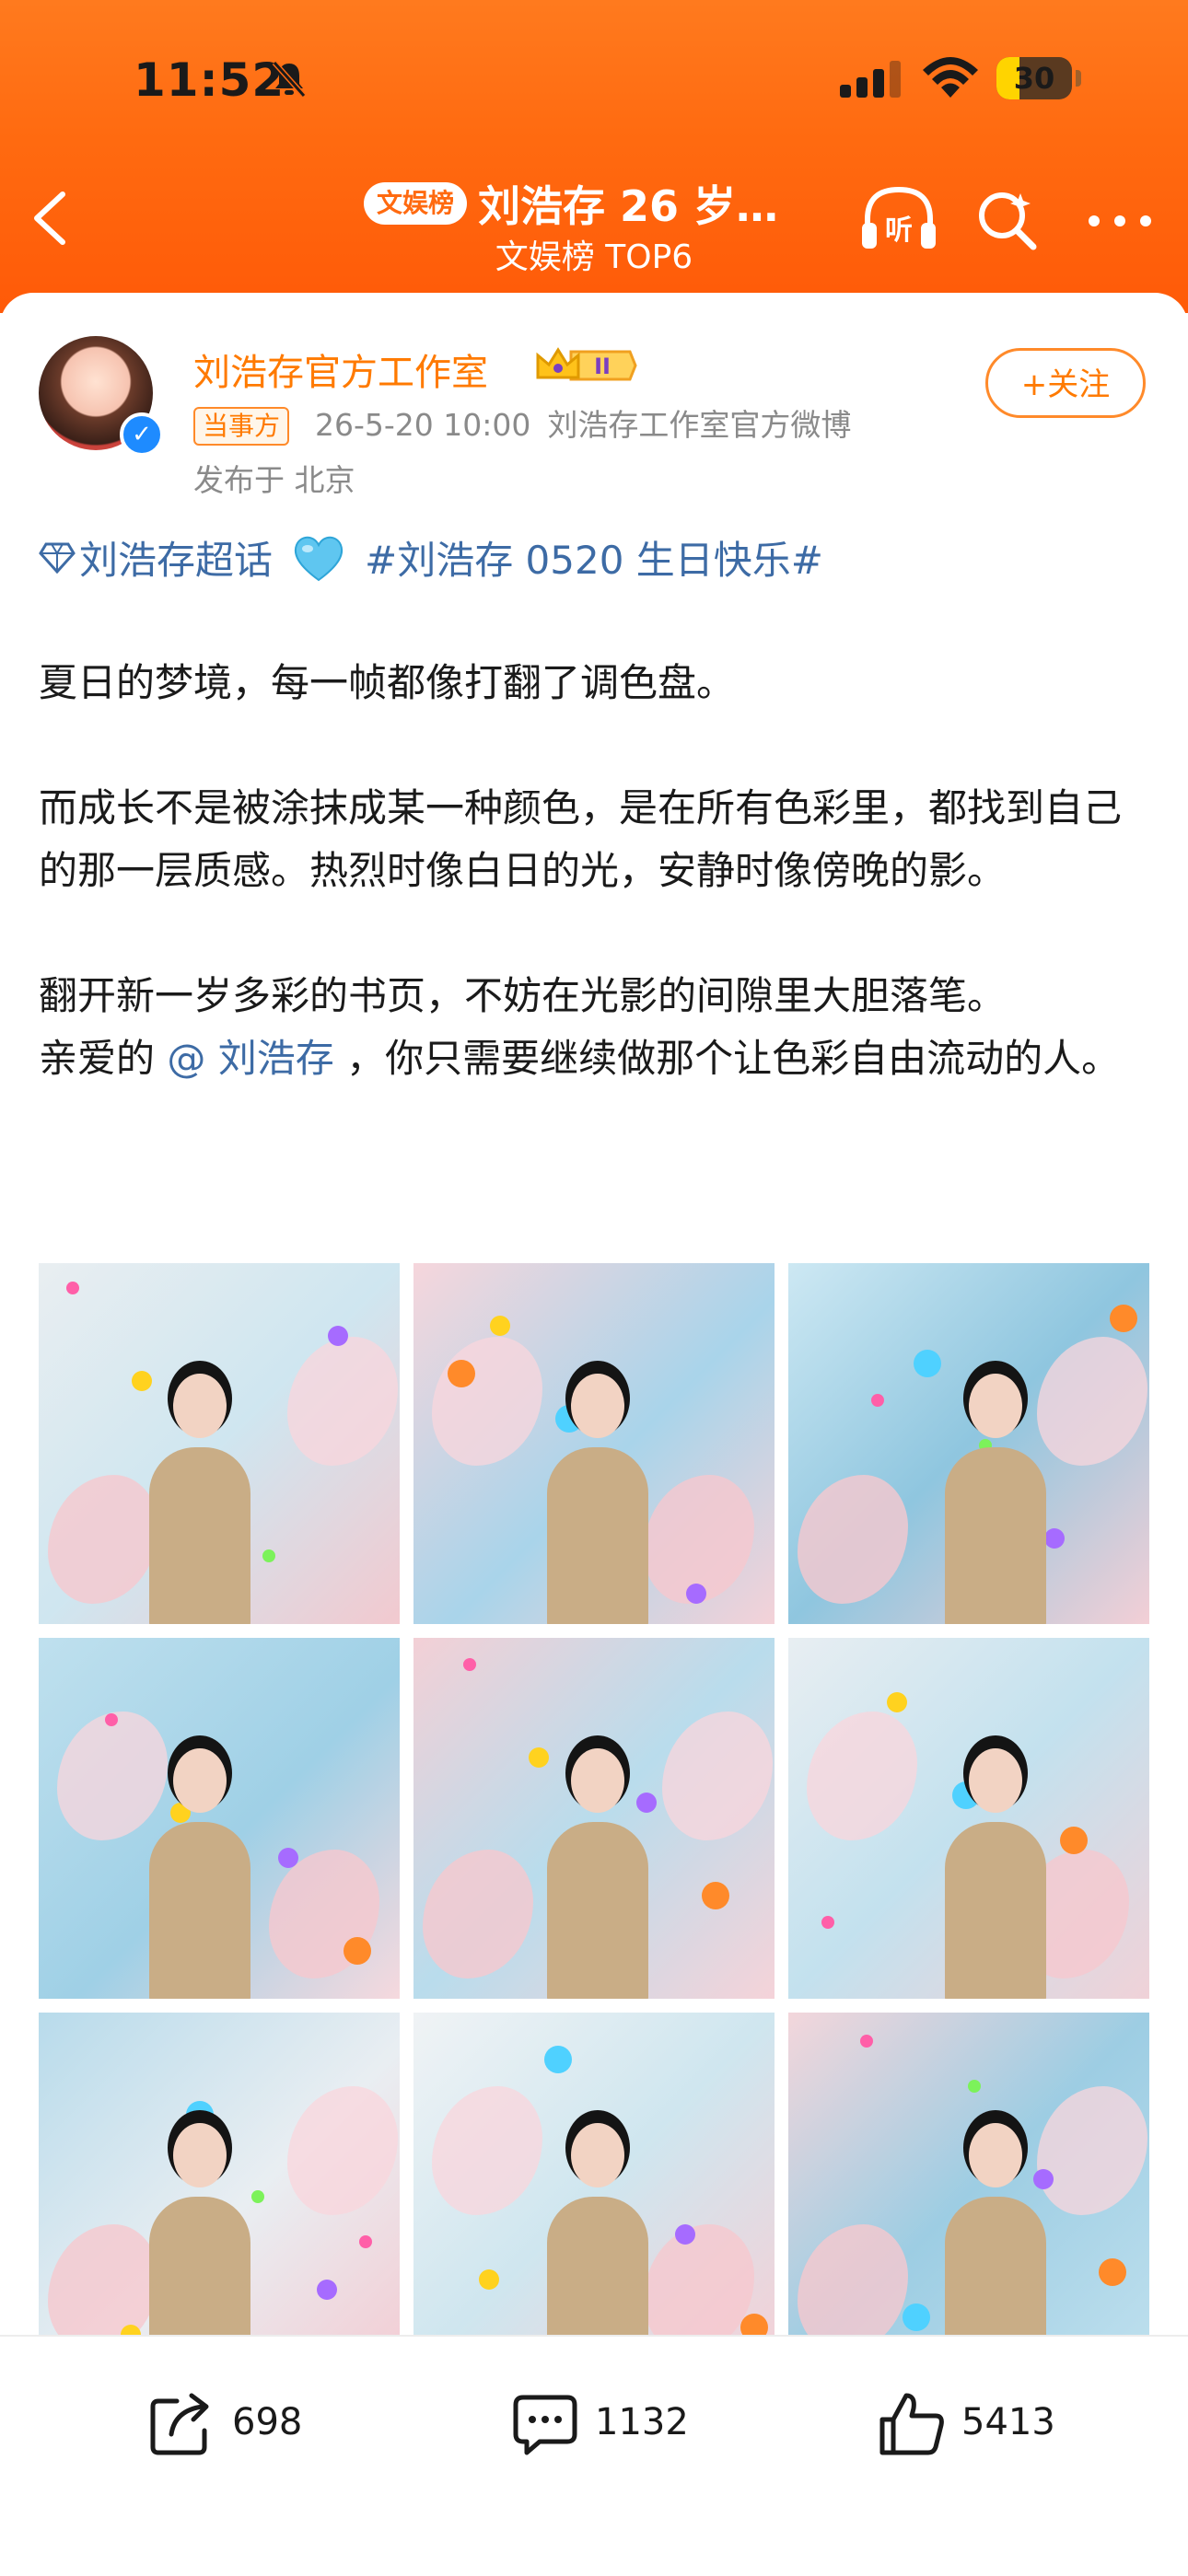  What do you see at coordinates (594, 560) in the screenshot?
I see `hashtag-link: #刘浩存 0520 生日快乐#` at bounding box center [594, 560].